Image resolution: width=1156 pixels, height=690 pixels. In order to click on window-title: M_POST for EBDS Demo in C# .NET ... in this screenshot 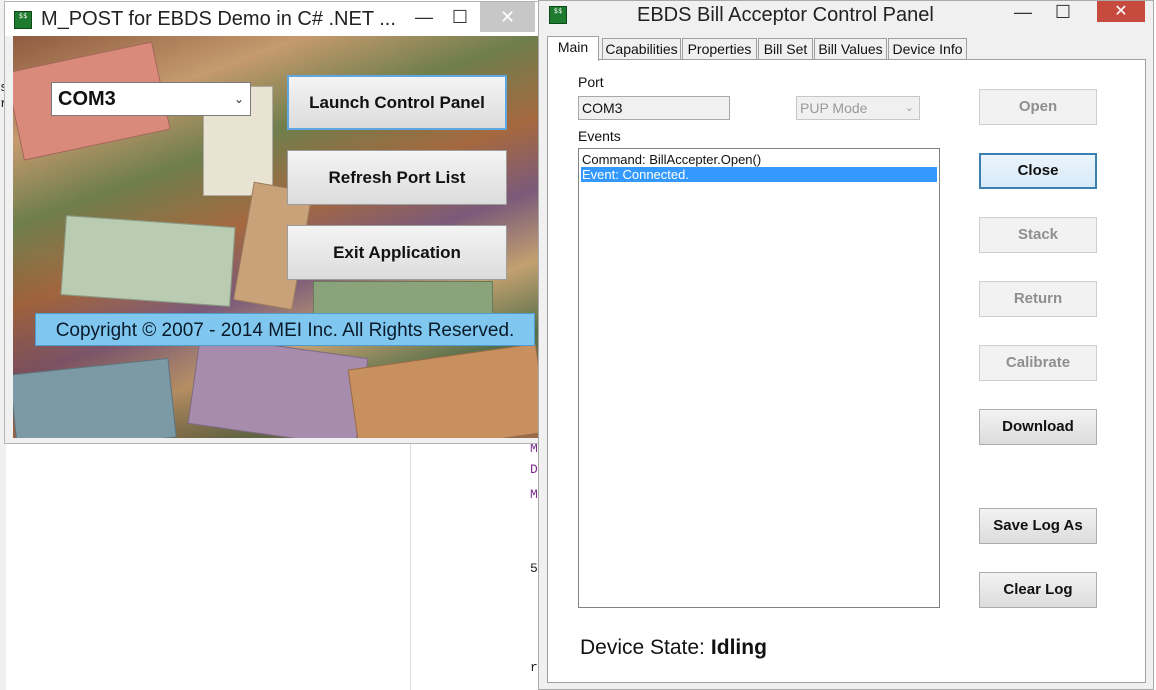, I will do `click(218, 19)`.